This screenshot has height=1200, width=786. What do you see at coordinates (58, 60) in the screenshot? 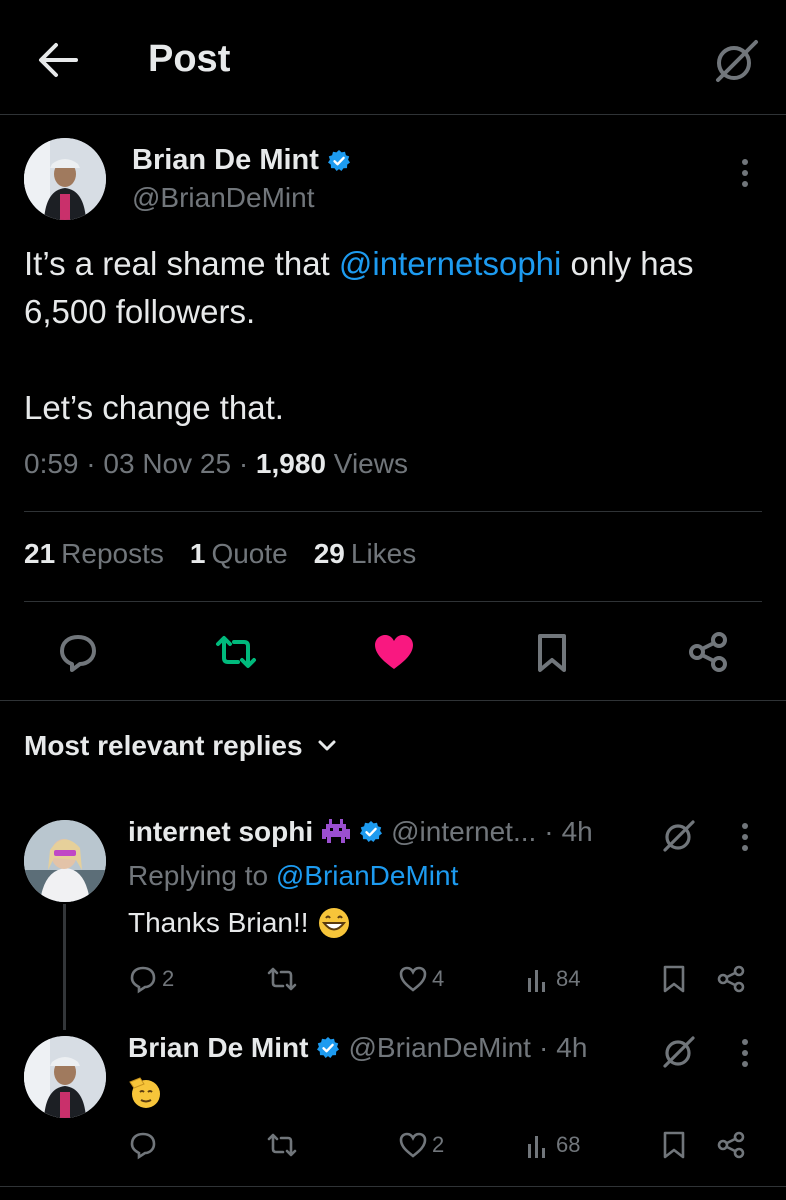
I see `back-arrow-icon` at bounding box center [58, 60].